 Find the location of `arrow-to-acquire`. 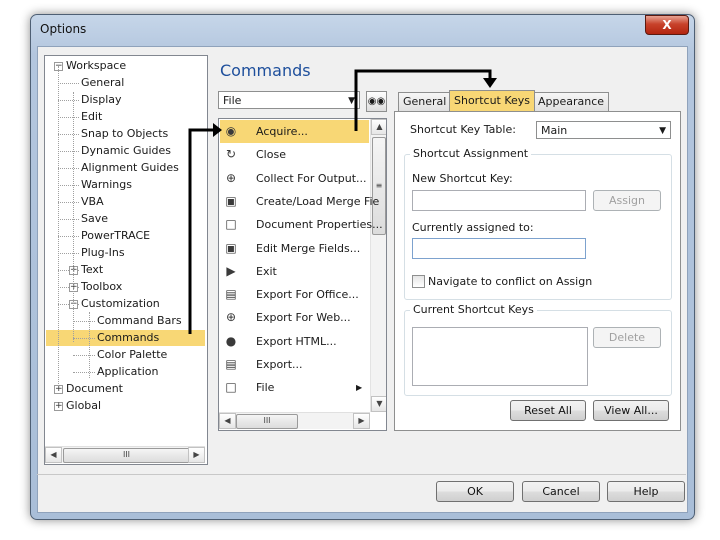

arrow-to-acquire is located at coordinates (200, 231).